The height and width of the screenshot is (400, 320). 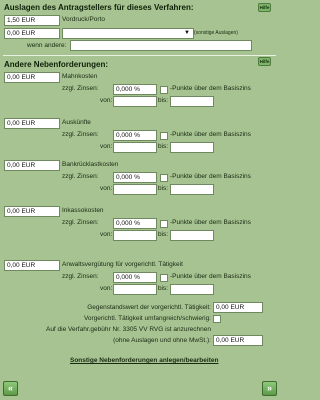 What do you see at coordinates (238, 307) in the screenshot?
I see `gegenstandswert-input: 0,00 EUR` at bounding box center [238, 307].